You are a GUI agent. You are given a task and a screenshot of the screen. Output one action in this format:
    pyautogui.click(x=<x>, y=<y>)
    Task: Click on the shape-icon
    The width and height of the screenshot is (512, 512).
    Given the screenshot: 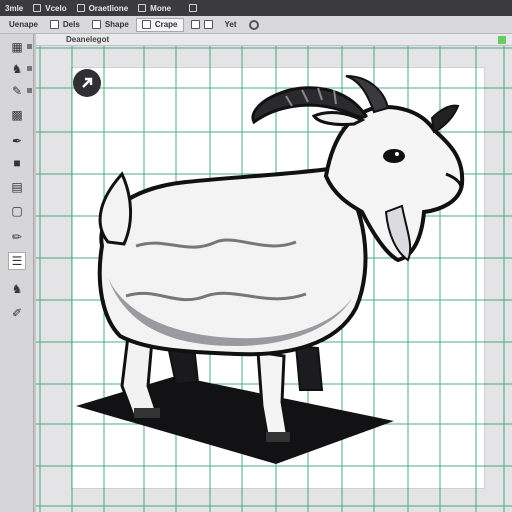 What is the action you would take?
    pyautogui.click(x=96, y=24)
    